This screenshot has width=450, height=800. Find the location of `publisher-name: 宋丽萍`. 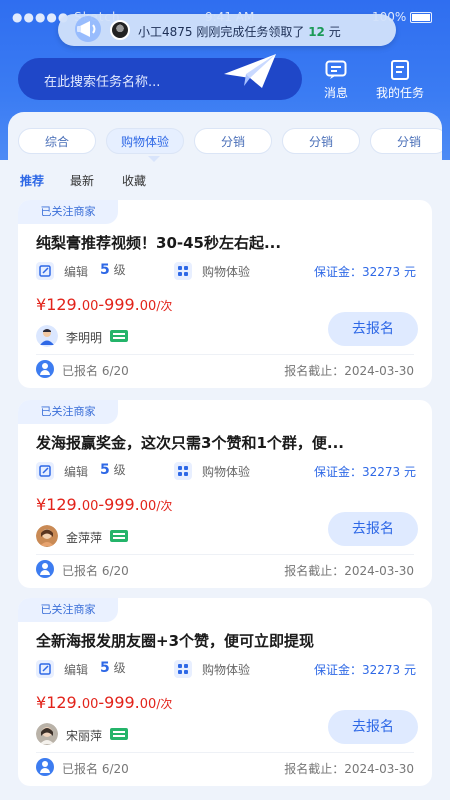

publisher-name: 宋丽萍 is located at coordinates (84, 736).